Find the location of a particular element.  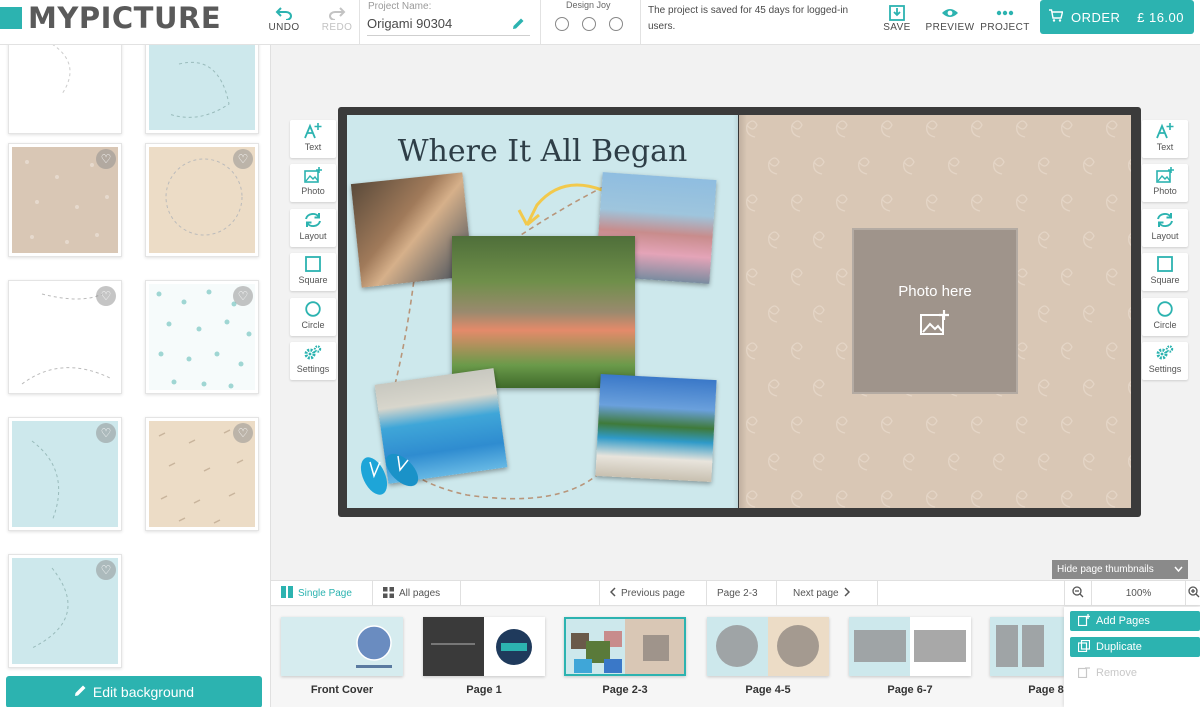

project-name-field: Origami 90304 is located at coordinates (448, 25).